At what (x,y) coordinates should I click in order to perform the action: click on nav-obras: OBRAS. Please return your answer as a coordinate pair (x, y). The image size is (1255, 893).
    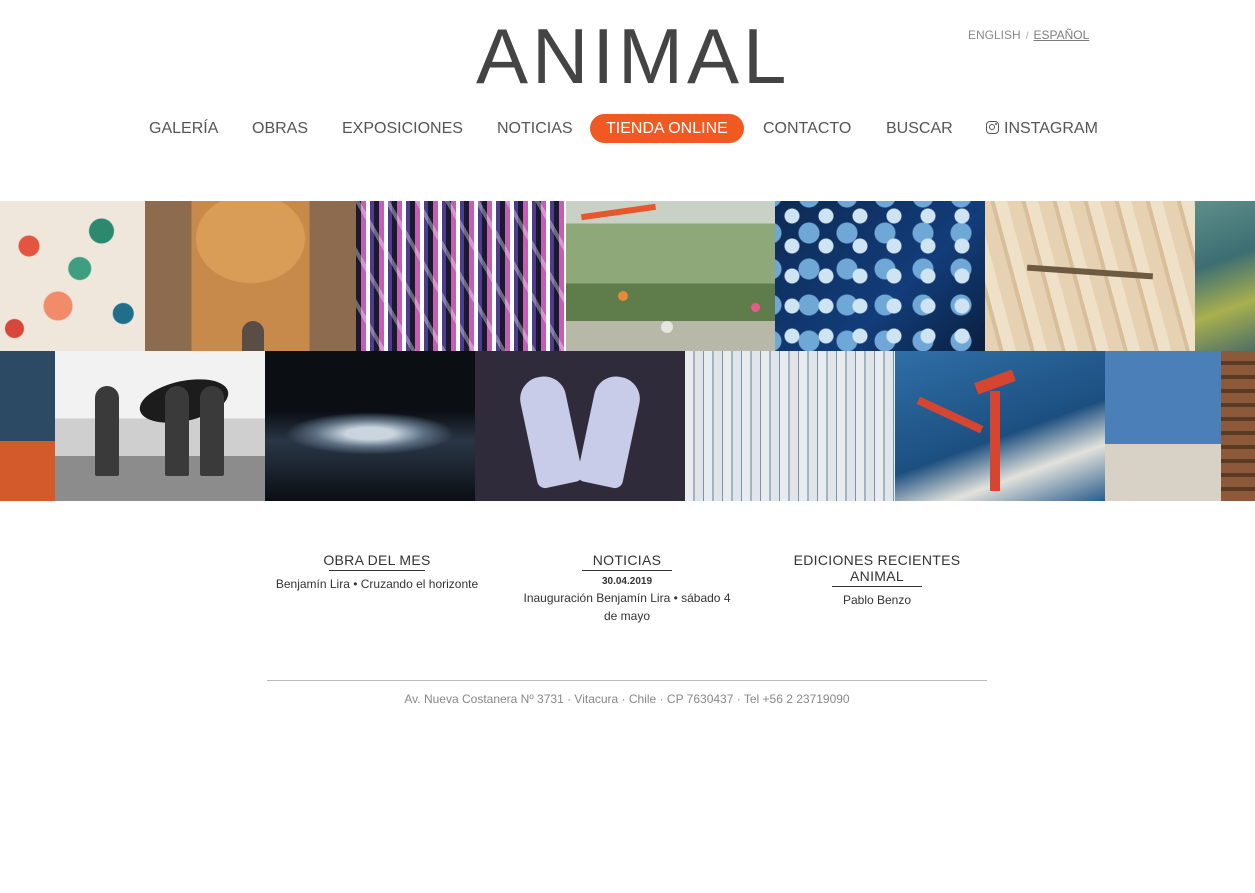
    Looking at the image, I should click on (280, 128).